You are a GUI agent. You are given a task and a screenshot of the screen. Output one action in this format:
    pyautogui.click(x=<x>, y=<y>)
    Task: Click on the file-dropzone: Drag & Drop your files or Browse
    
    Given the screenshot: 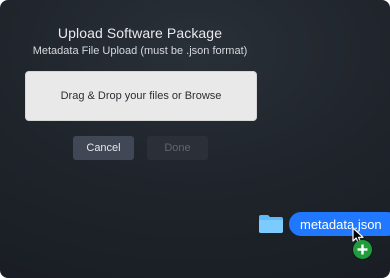 What is the action you would take?
    pyautogui.click(x=141, y=96)
    